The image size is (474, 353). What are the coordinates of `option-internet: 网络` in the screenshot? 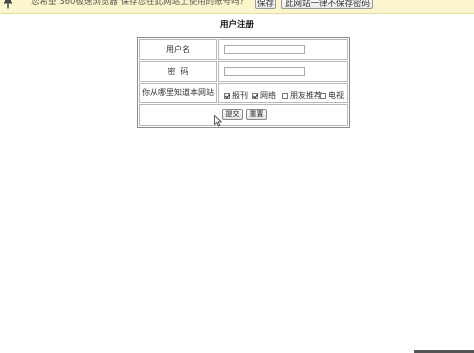 It's located at (264, 95).